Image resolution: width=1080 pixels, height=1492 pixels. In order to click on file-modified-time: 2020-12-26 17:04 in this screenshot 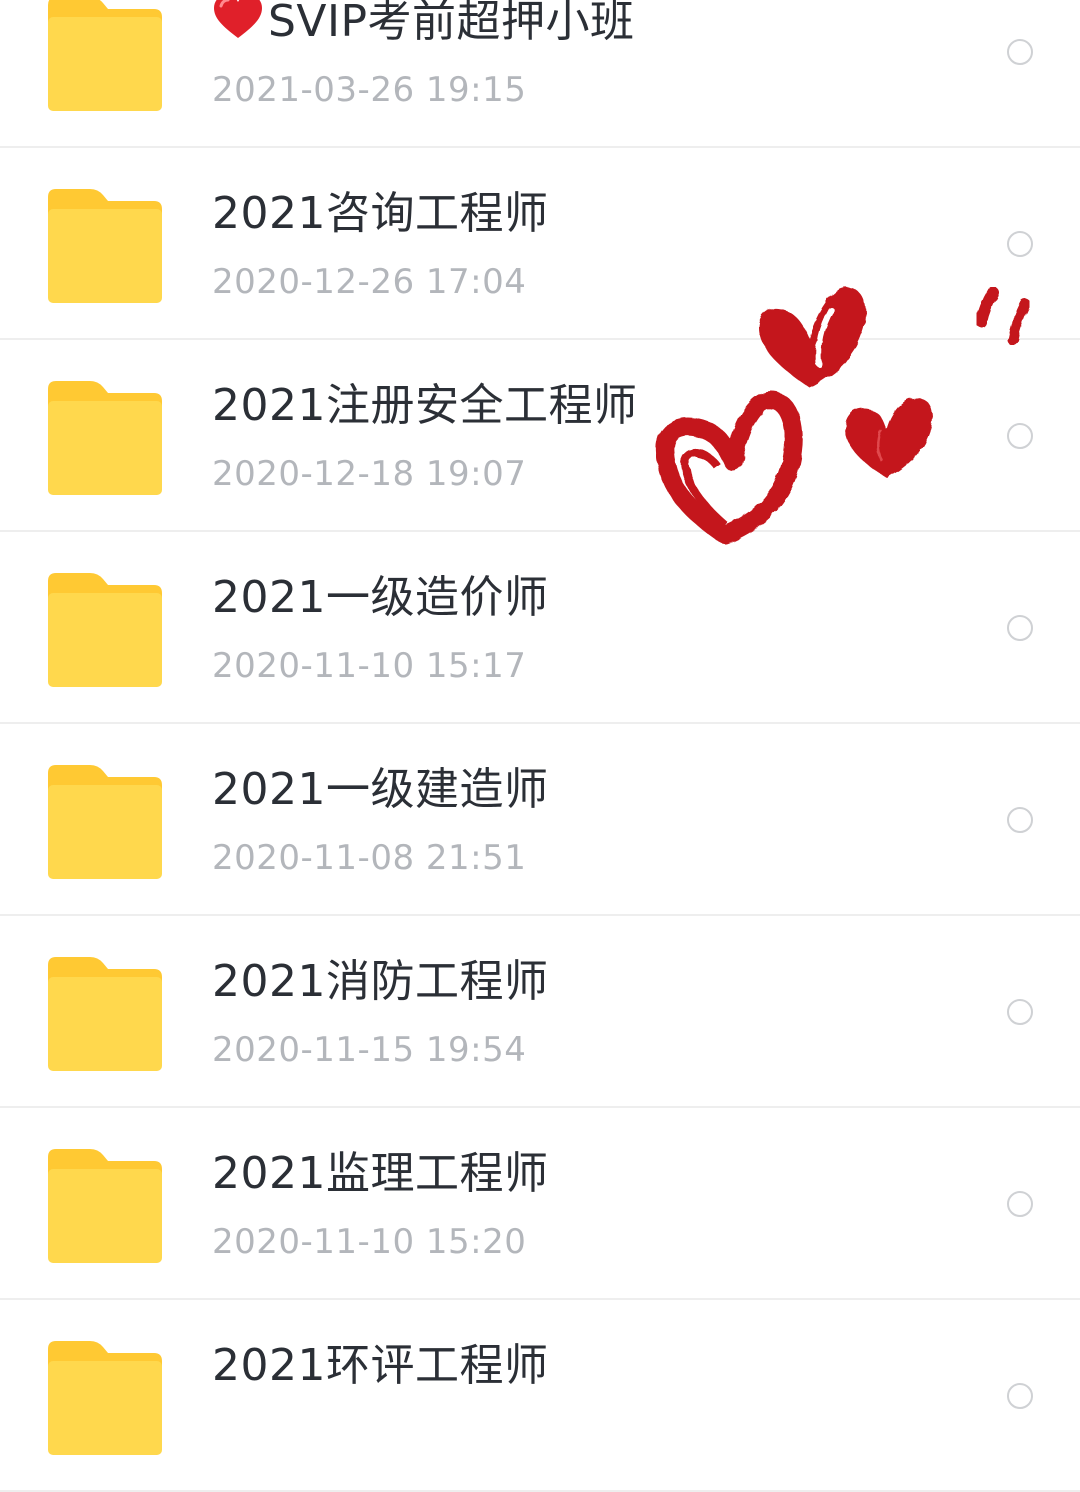, I will do `click(369, 282)`.